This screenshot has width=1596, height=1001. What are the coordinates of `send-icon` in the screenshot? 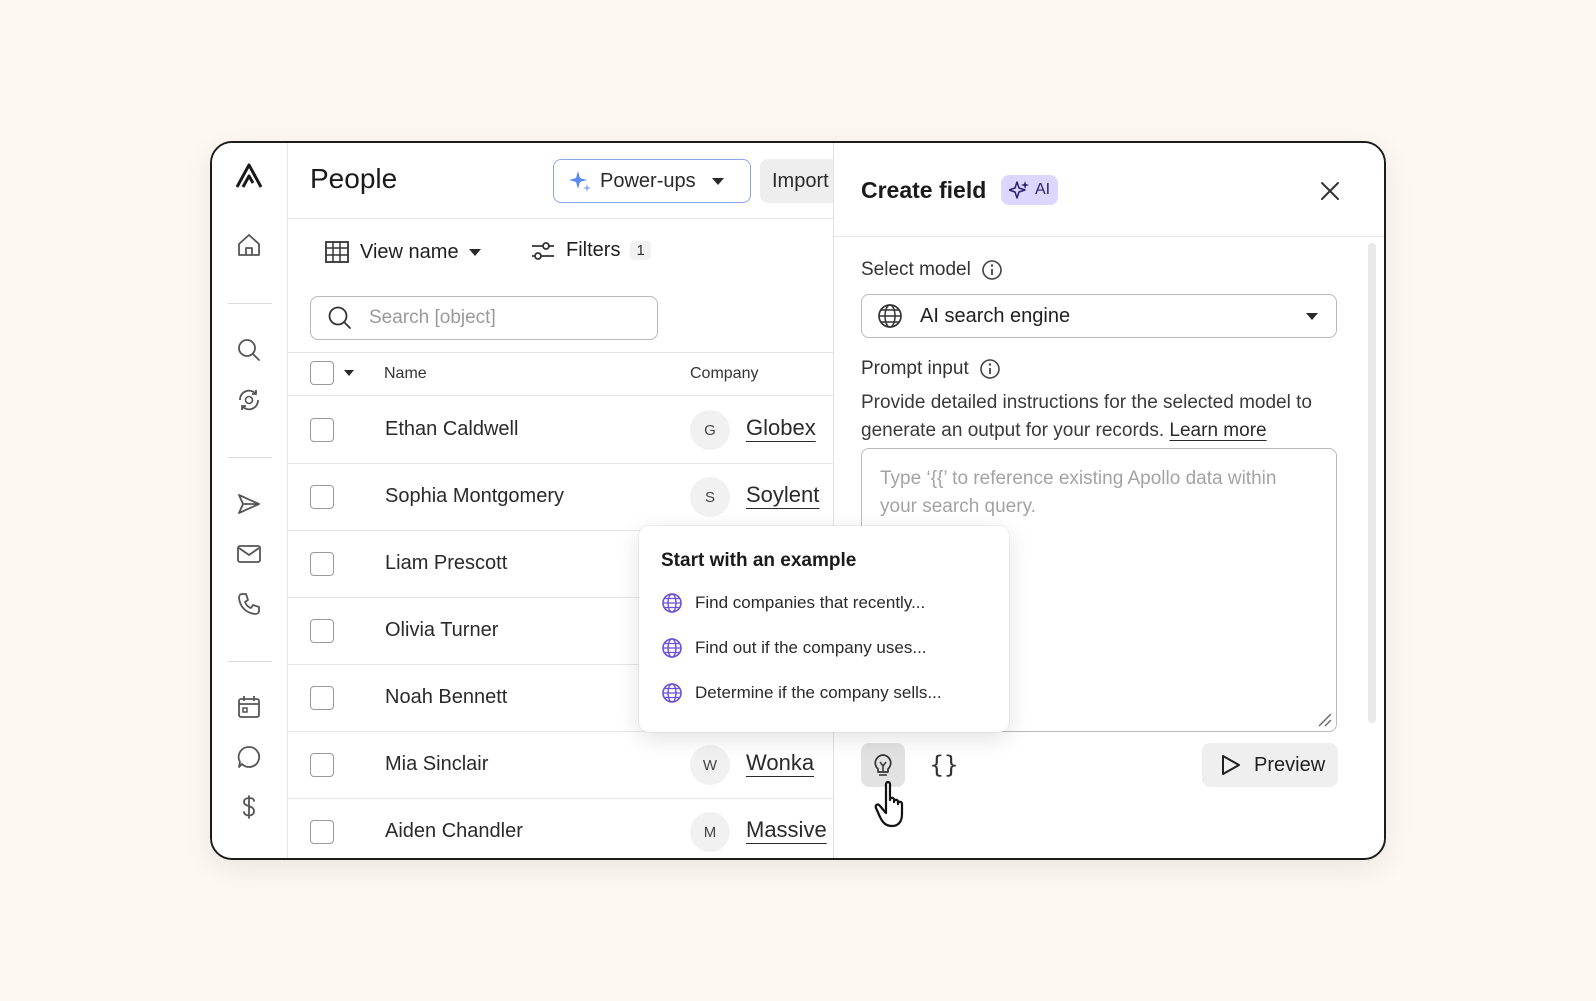 It's located at (249, 504).